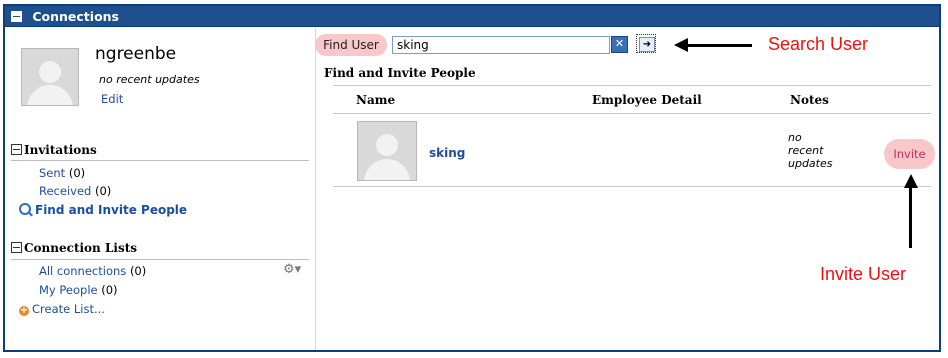 This screenshot has width=948, height=358. Describe the element at coordinates (25, 209) in the screenshot. I see `magnifier-icon` at that location.